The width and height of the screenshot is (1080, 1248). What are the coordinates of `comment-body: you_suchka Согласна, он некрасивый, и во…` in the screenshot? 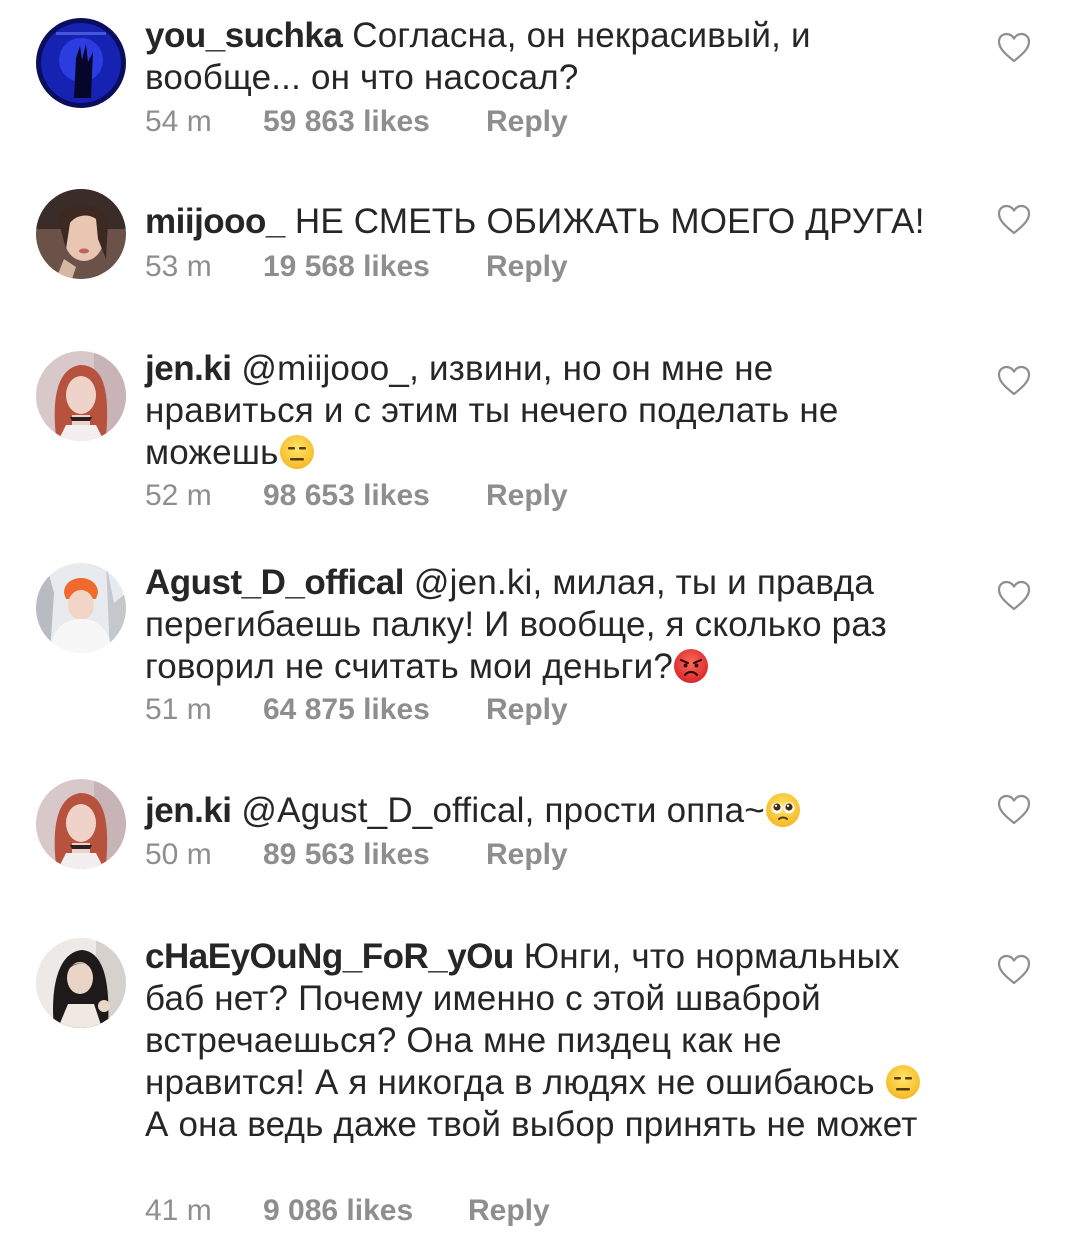 It's located at (545, 57).